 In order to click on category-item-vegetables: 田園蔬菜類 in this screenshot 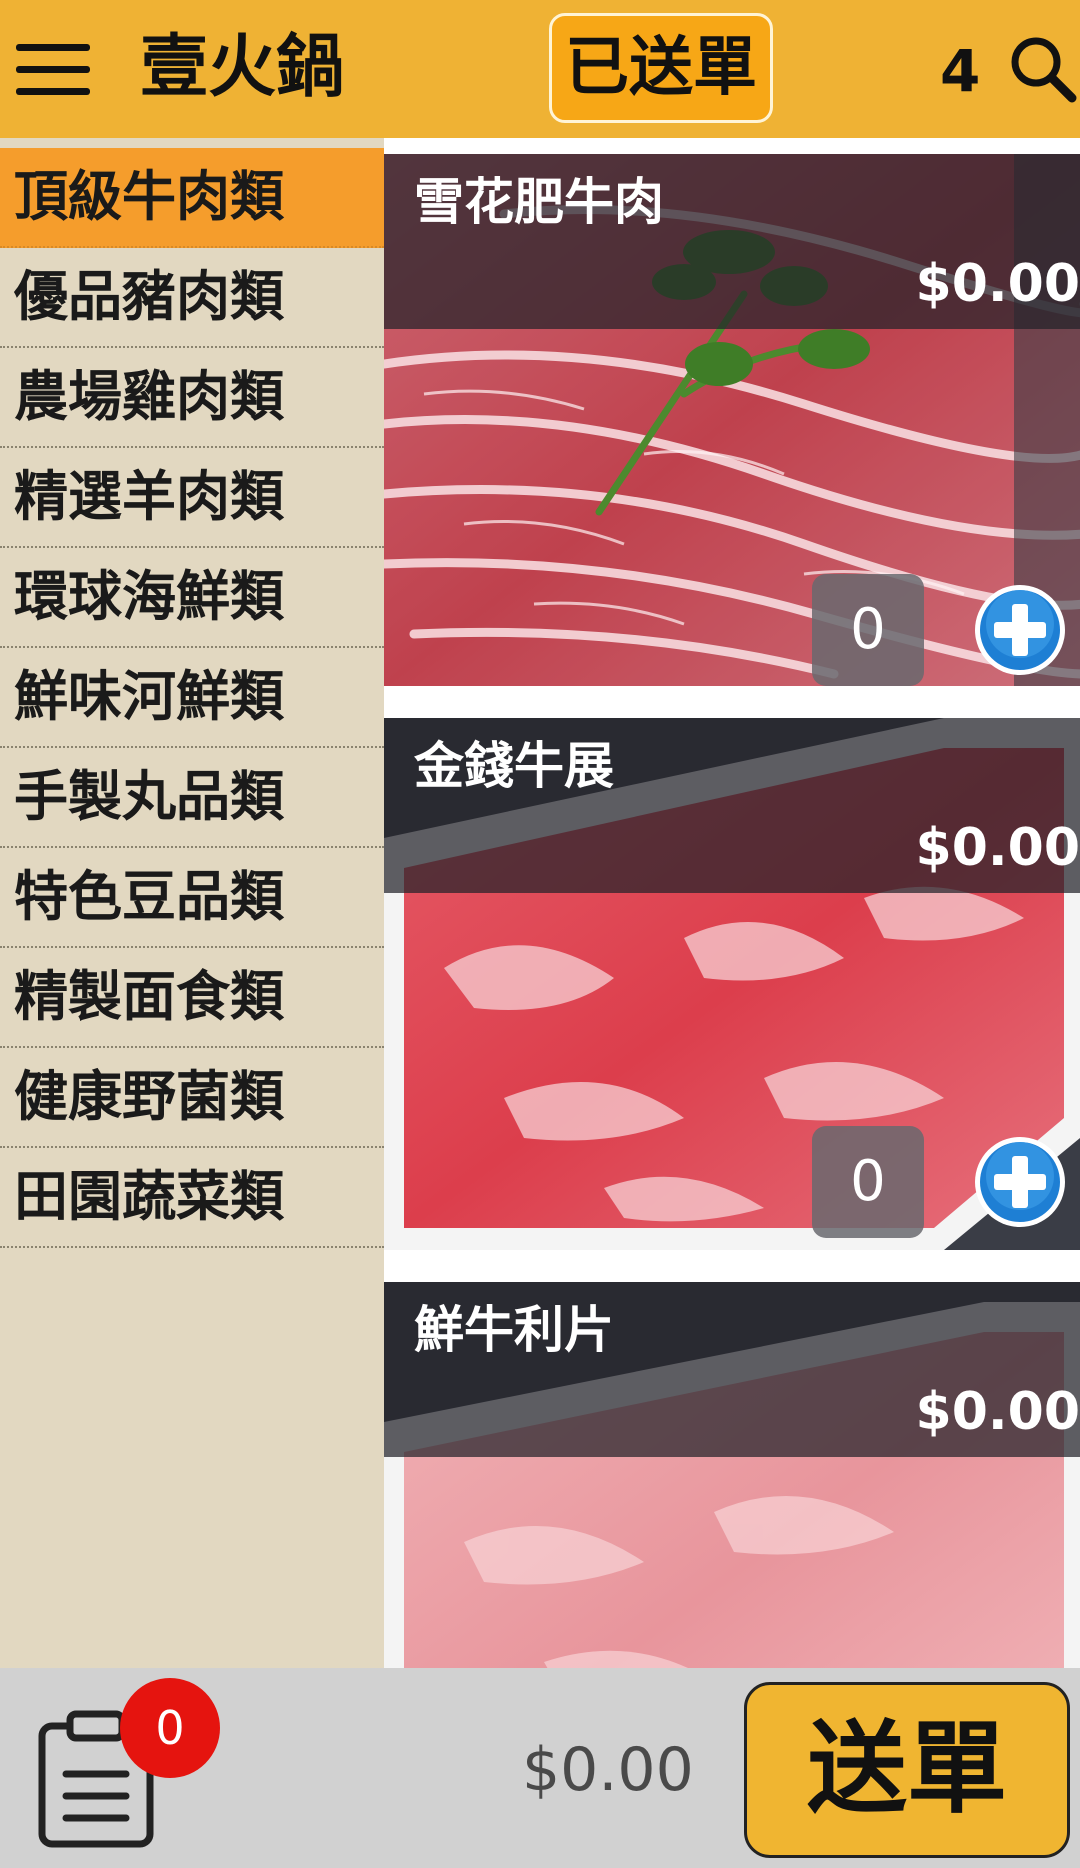, I will do `click(192, 1198)`.